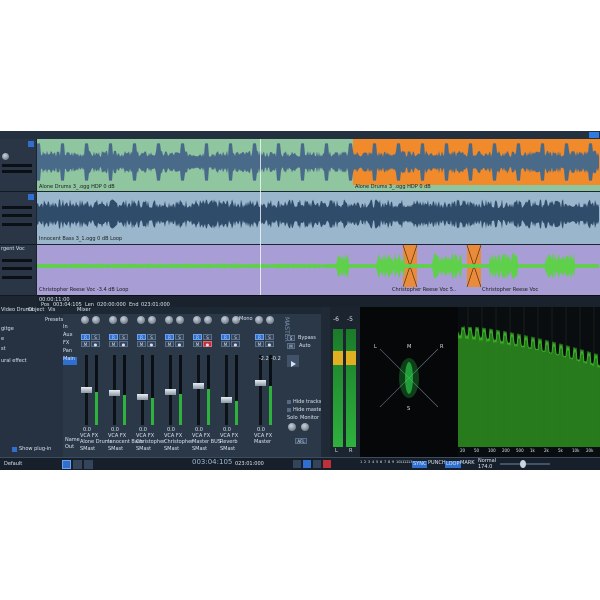 This screenshot has width=600, height=600. I want to click on monitor-knob, so click(305, 427).